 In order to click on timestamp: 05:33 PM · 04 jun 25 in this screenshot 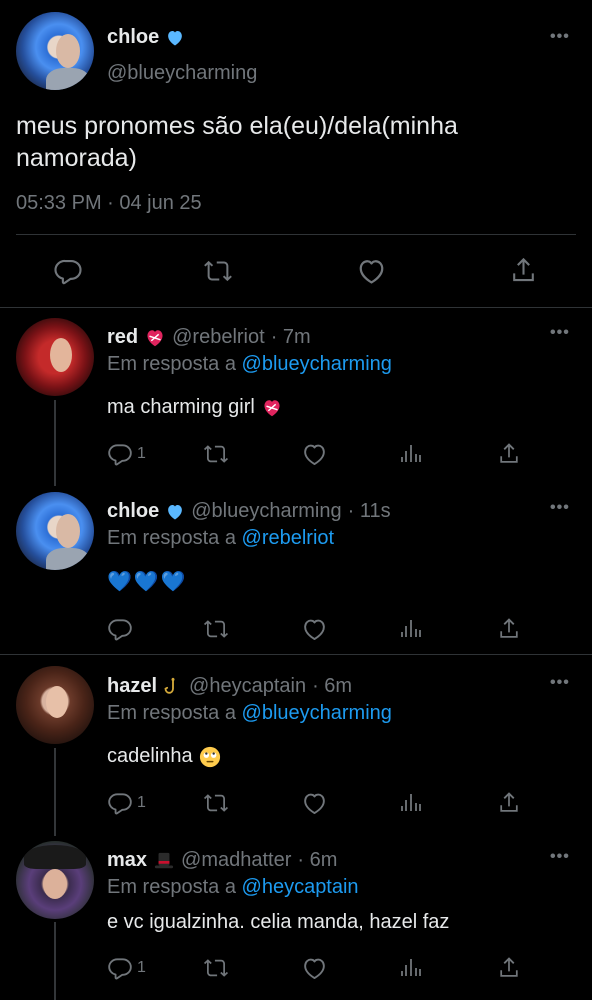, I will do `click(109, 203)`.